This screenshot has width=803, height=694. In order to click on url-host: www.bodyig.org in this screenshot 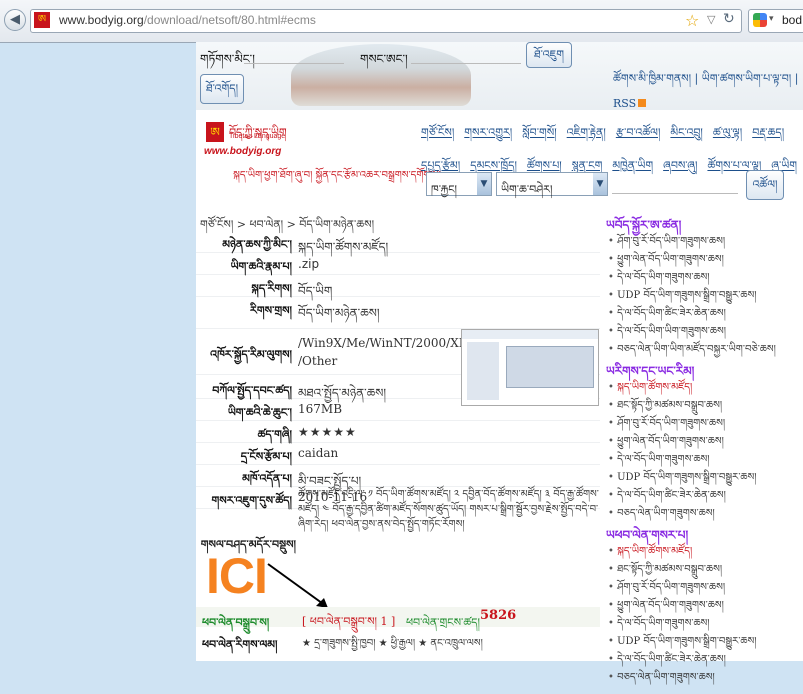, I will do `click(101, 20)`.